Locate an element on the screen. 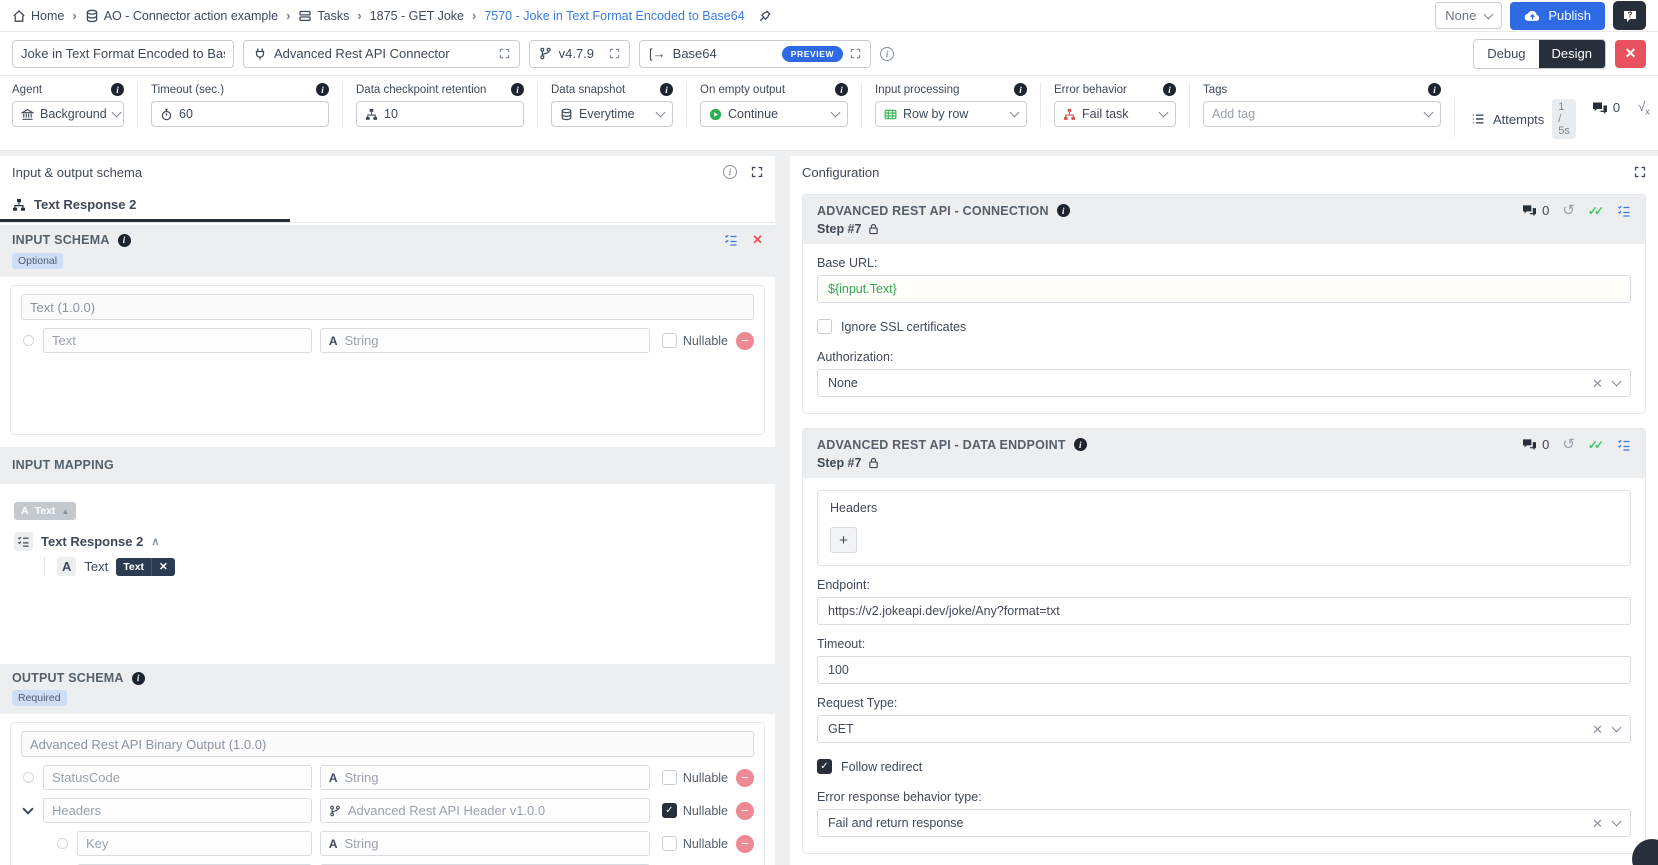 This screenshot has height=865, width=1658. help-button is located at coordinates (1629, 15).